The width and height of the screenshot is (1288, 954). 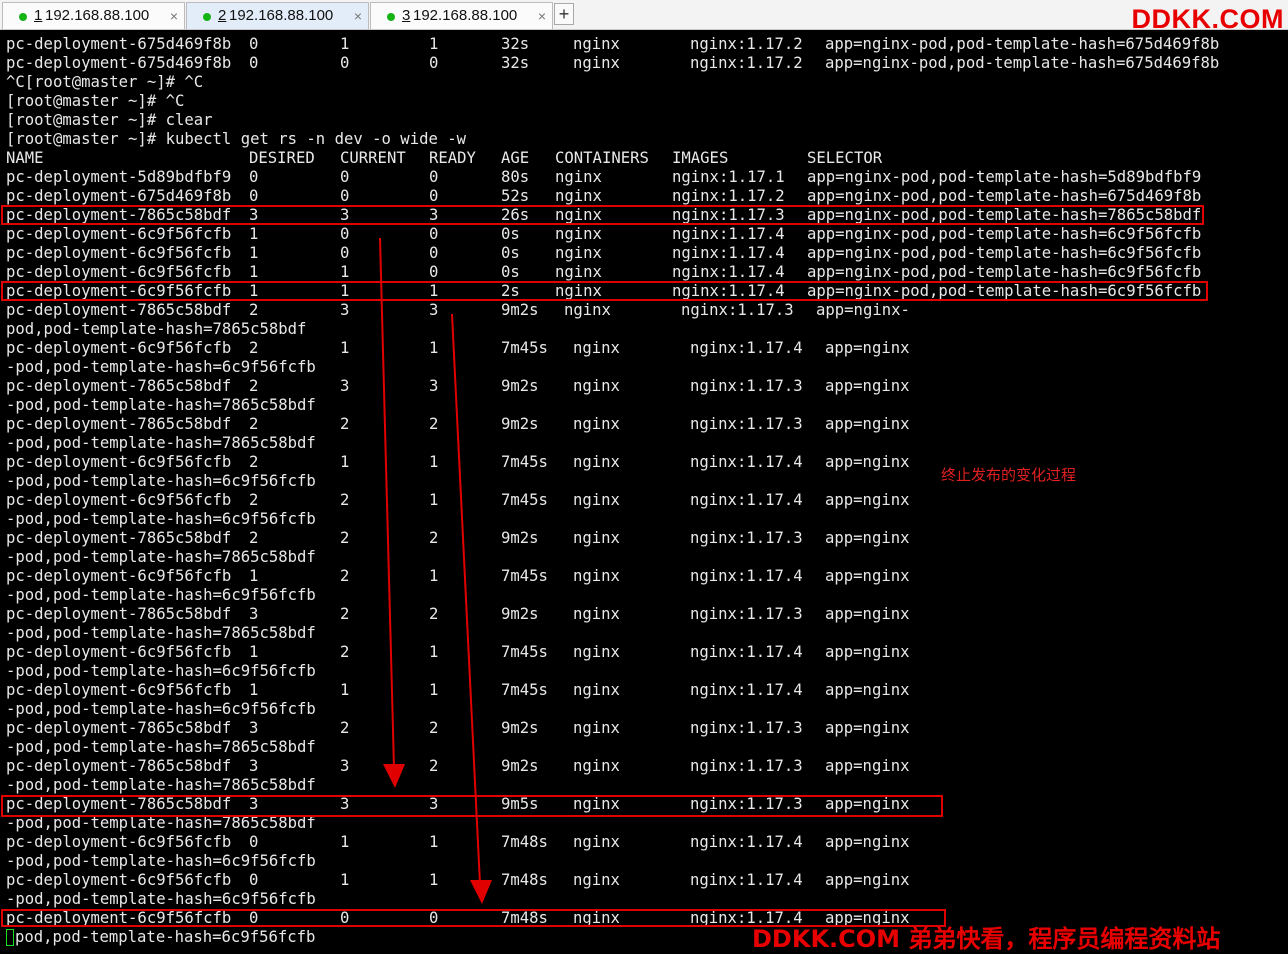 What do you see at coordinates (1009, 475) in the screenshot?
I see `annotation-text: 终止发布的变化过程` at bounding box center [1009, 475].